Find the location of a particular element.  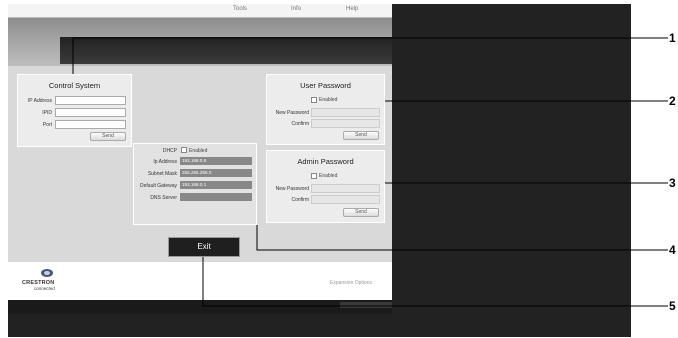

callout-number-2: 2 is located at coordinates (672, 101).